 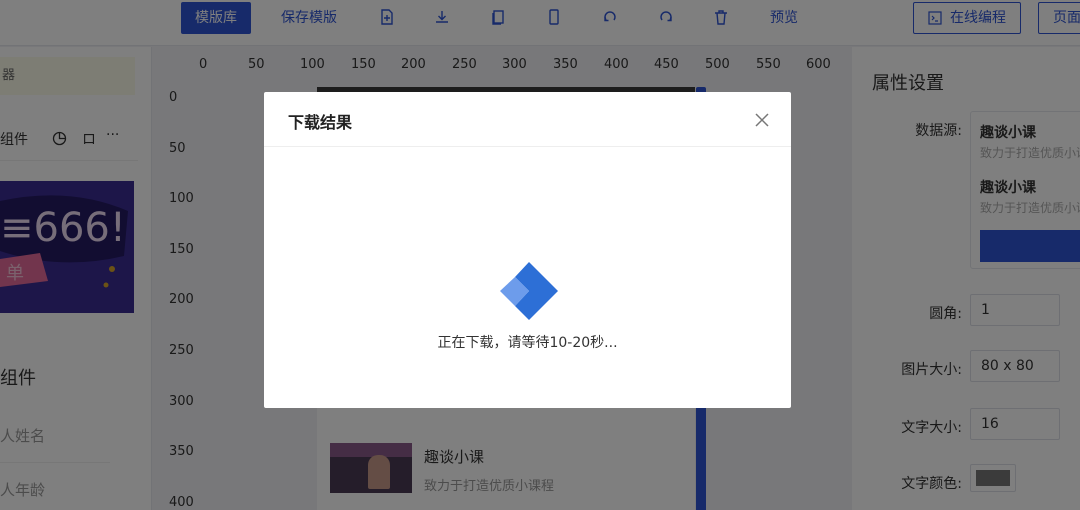 What do you see at coordinates (320, 122) in the screenshot?
I see `dialog-title: 下载结果` at bounding box center [320, 122].